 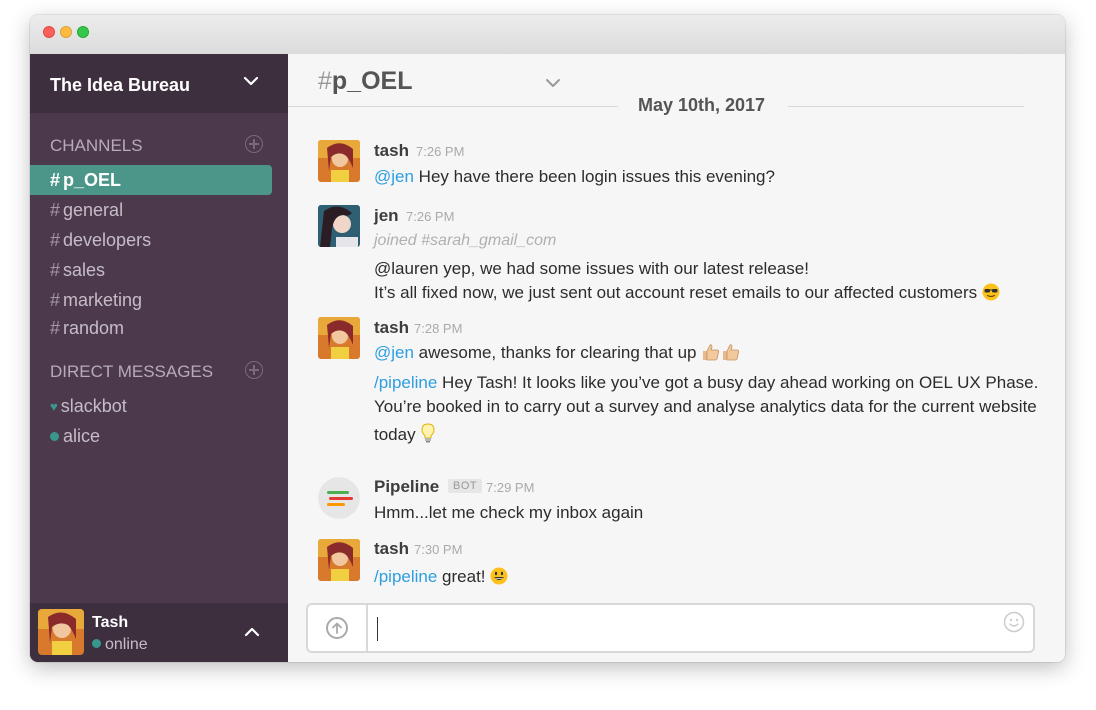 I want to click on sidebar-channel-developers: # developers, so click(x=151, y=240).